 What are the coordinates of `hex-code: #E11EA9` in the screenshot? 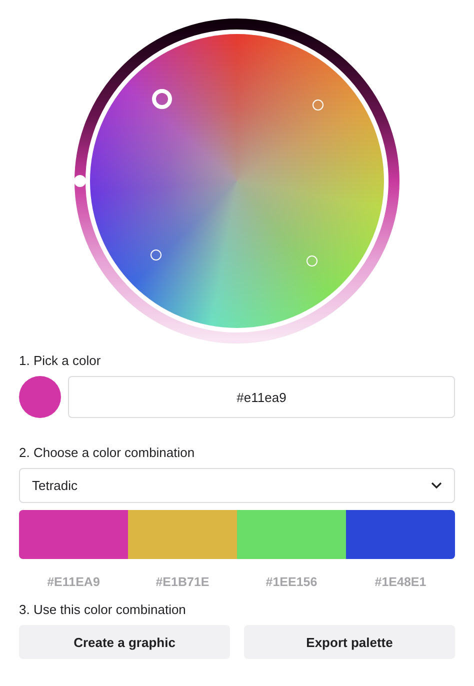 It's located at (73, 582).